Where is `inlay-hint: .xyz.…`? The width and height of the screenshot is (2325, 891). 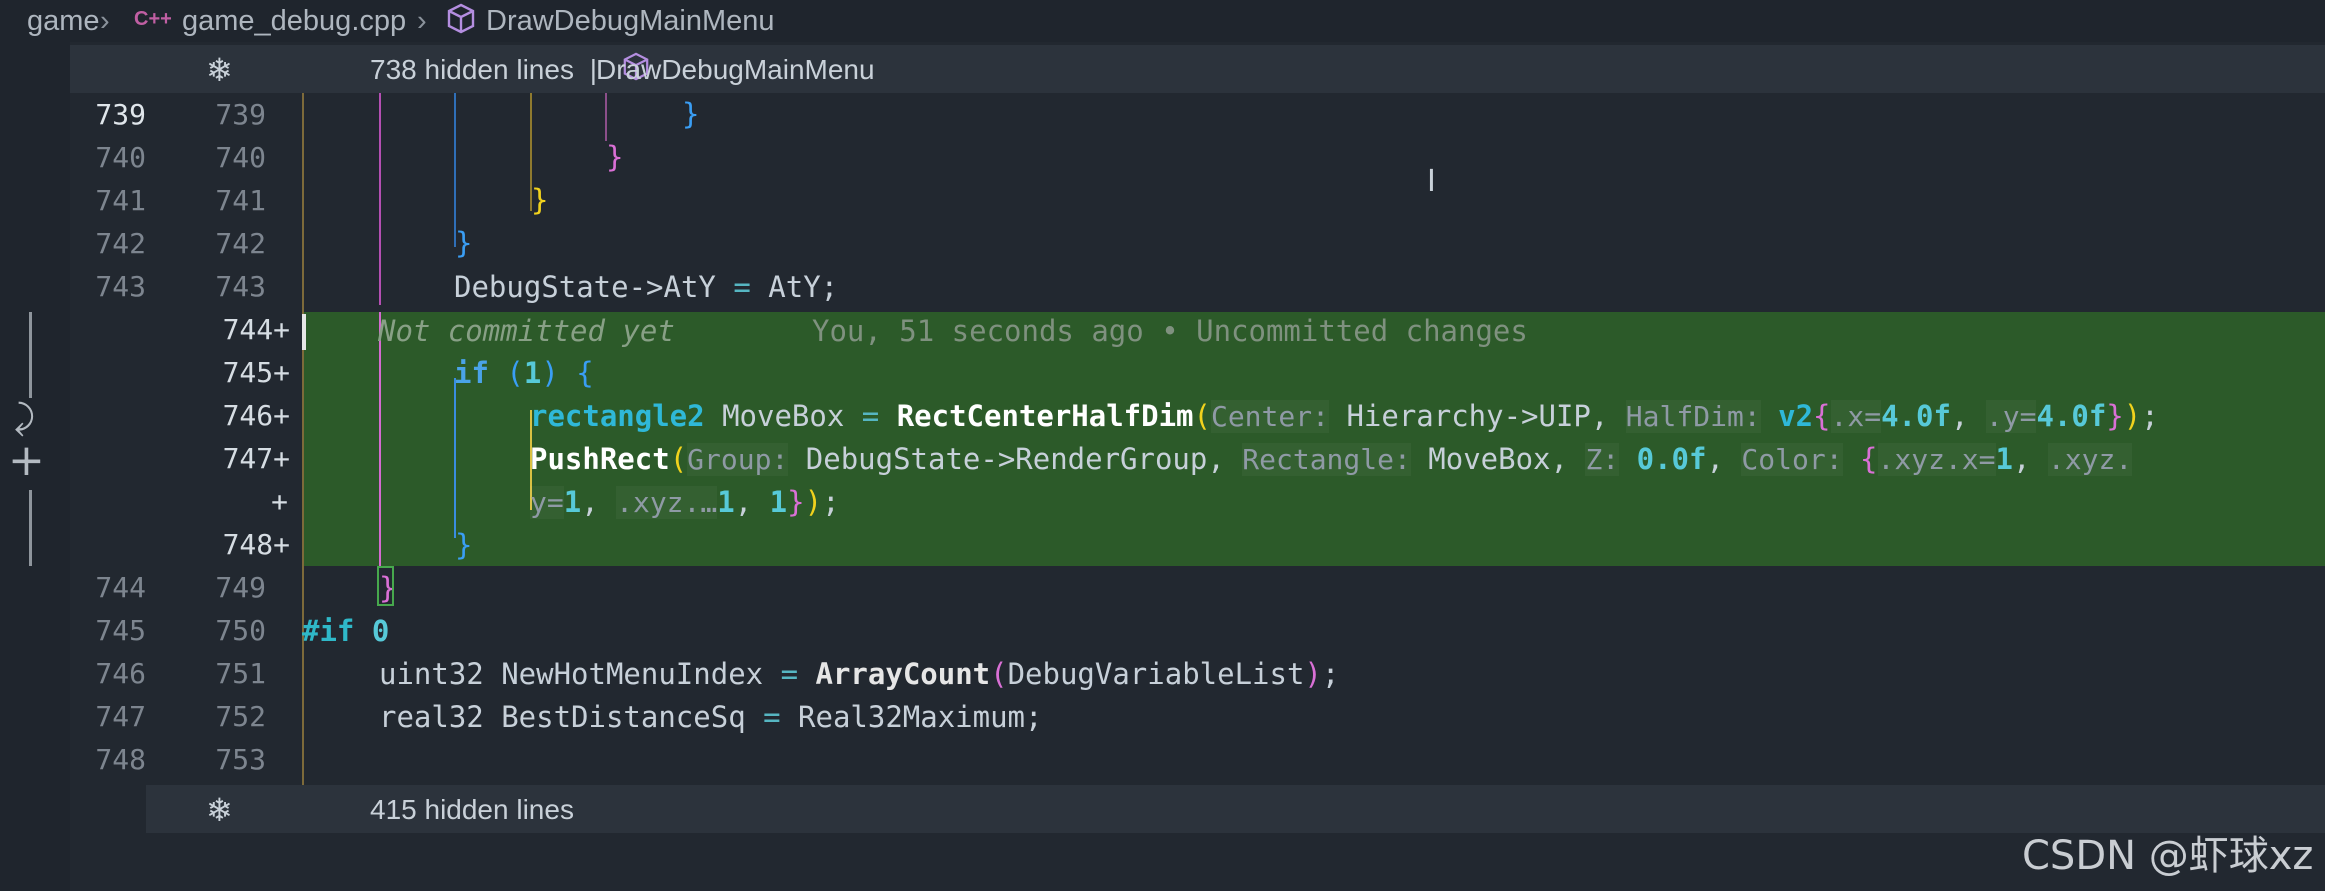
inlay-hint: .xyz.… is located at coordinates (667, 502).